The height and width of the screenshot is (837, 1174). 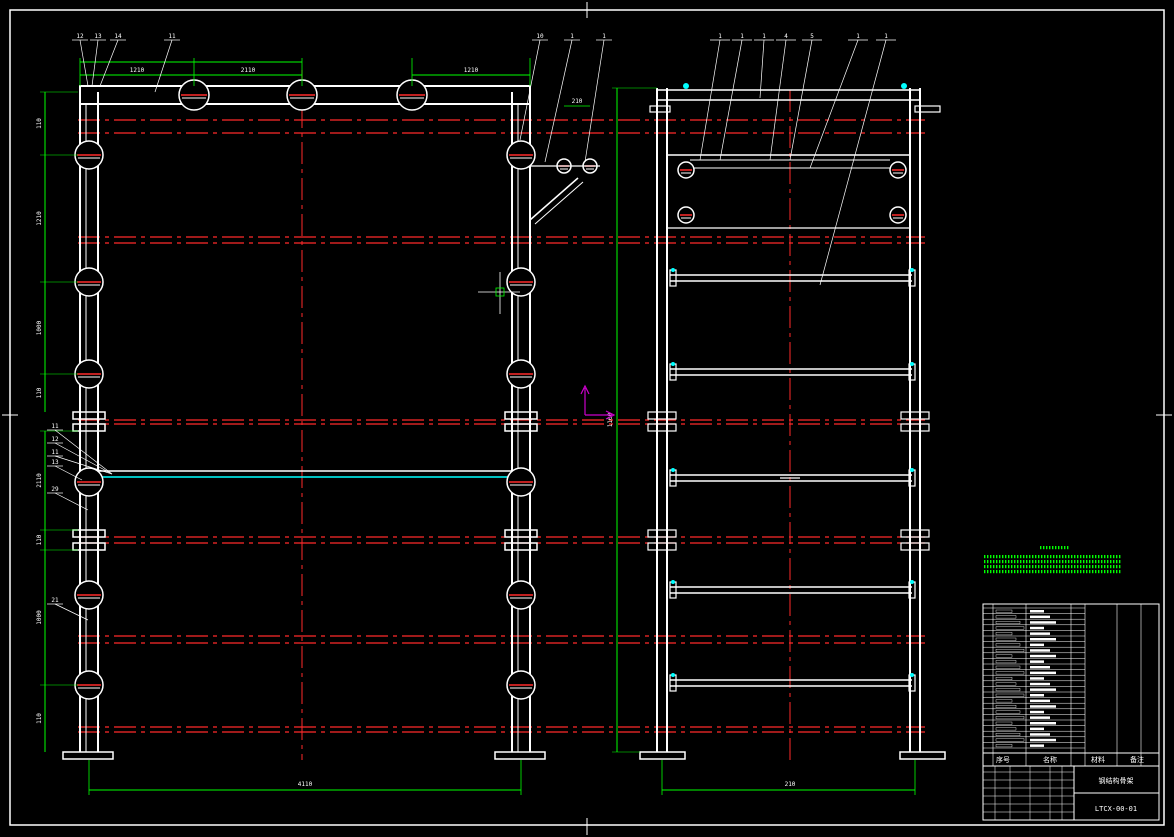 What do you see at coordinates (55, 600) in the screenshot?
I see `leader-label: 21` at bounding box center [55, 600].